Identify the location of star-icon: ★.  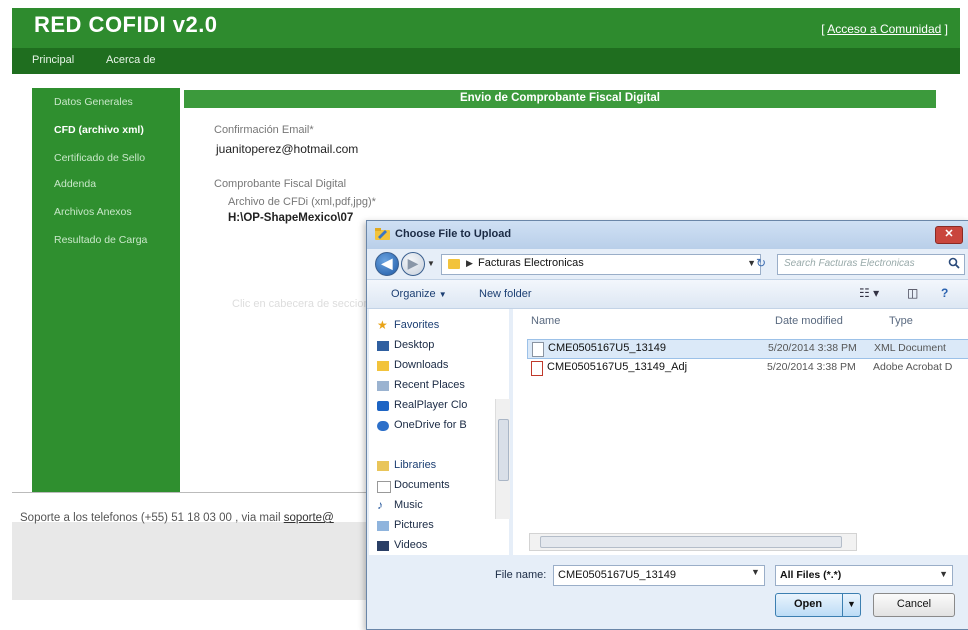
(382, 325).